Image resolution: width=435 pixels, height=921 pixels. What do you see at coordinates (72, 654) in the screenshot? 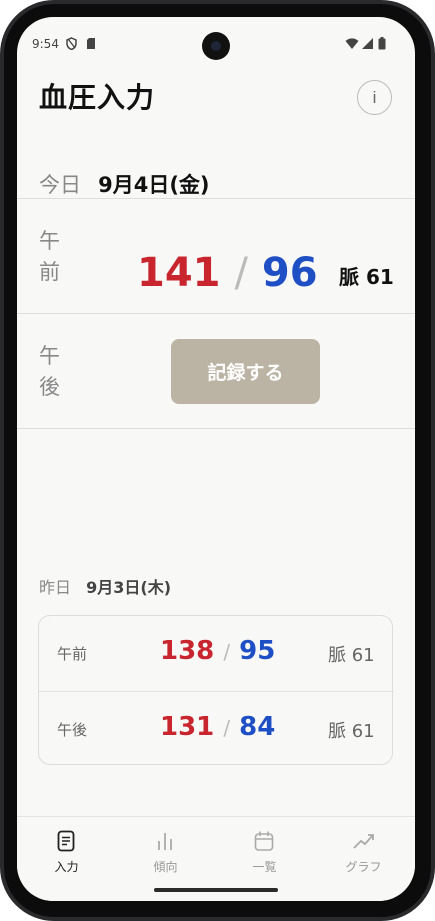
I see `period-label: 午前` at bounding box center [72, 654].